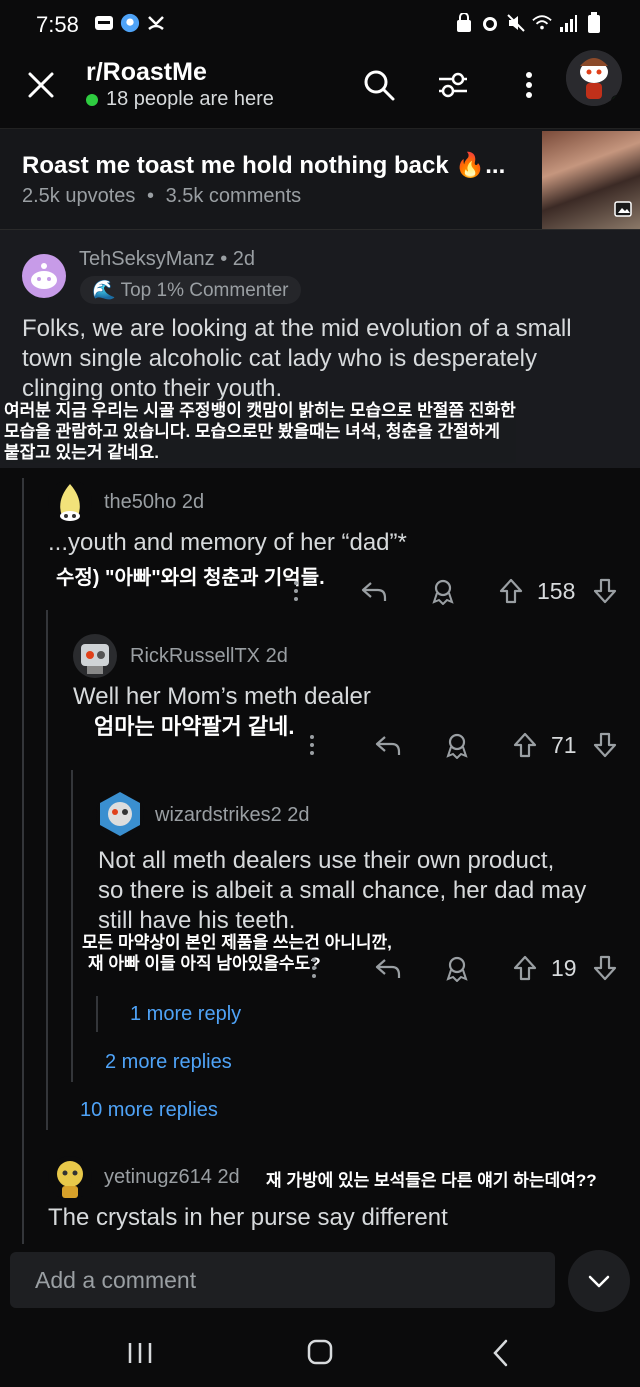 Image resolution: width=640 pixels, height=1387 pixels. What do you see at coordinates (168, 1062) in the screenshot?
I see `more-replies-link: 2 more replies` at bounding box center [168, 1062].